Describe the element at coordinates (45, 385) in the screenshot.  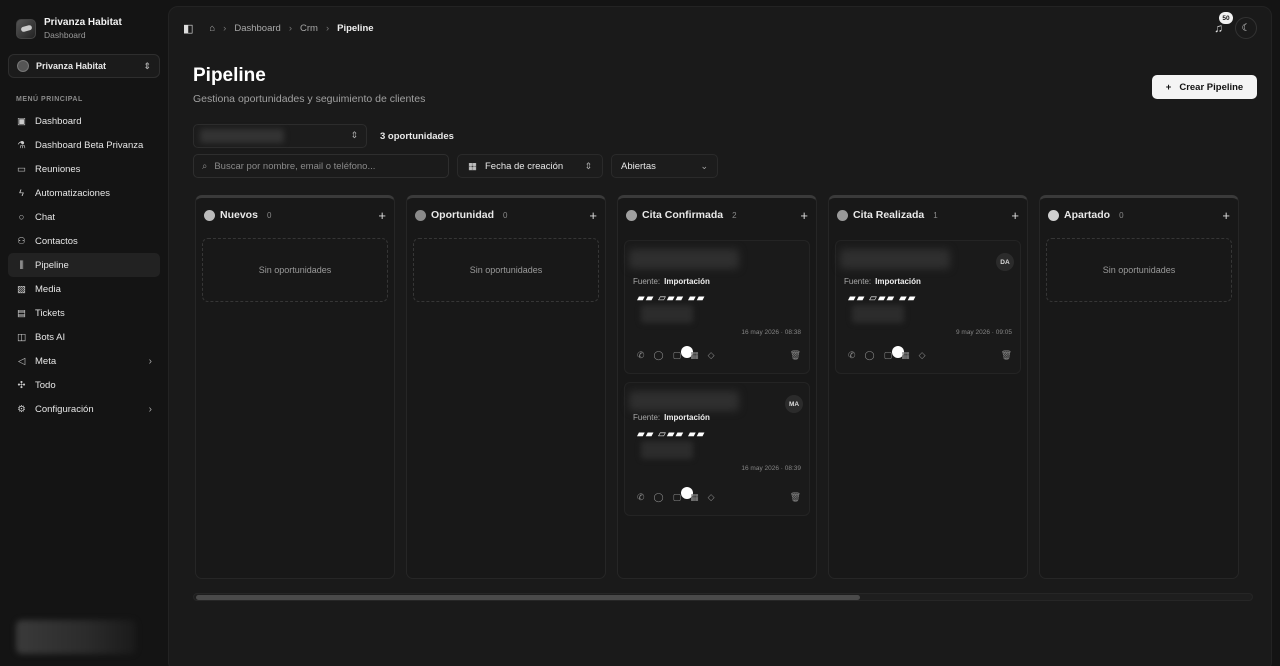
I see `sidebar-item-label: Todo` at that location.